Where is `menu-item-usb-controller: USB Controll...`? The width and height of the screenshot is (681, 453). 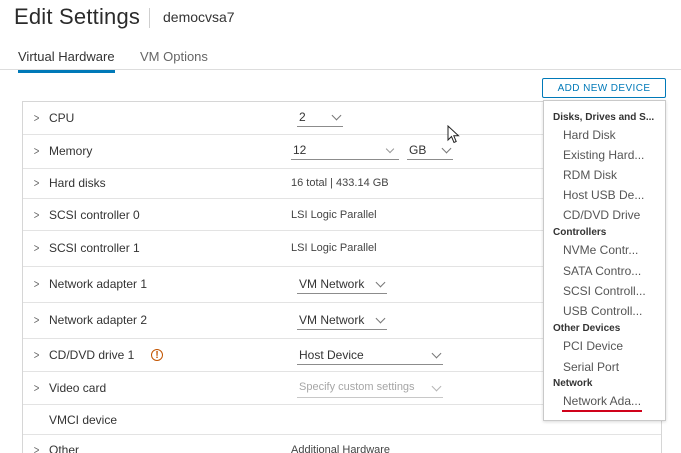
menu-item-usb-controller: USB Controll... is located at coordinates (611, 311).